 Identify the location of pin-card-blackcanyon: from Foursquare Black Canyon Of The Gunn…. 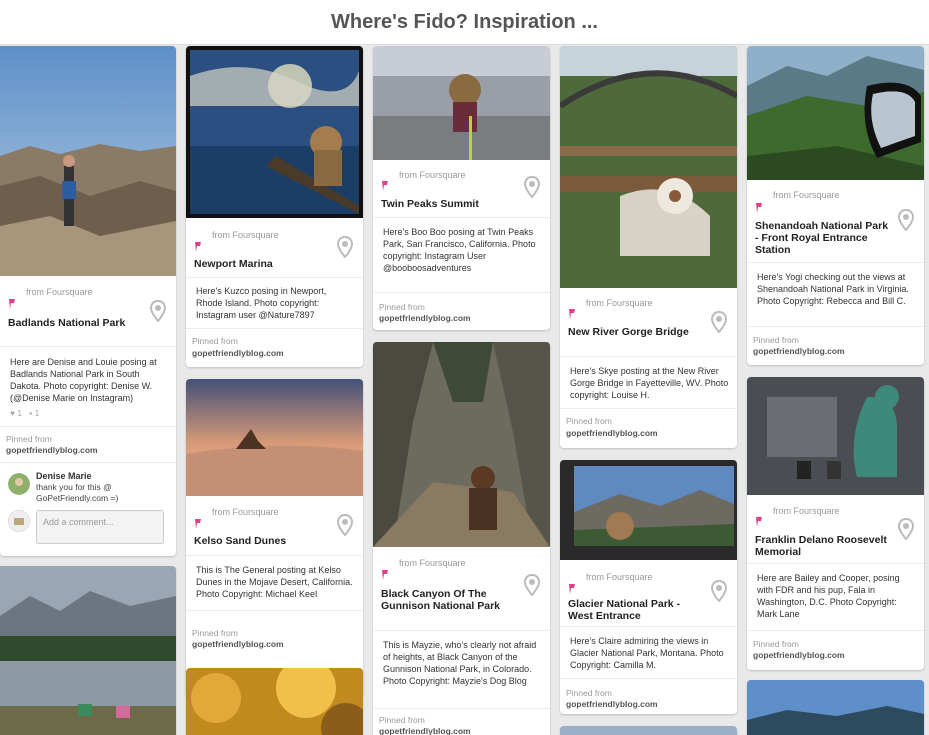
(461, 538).